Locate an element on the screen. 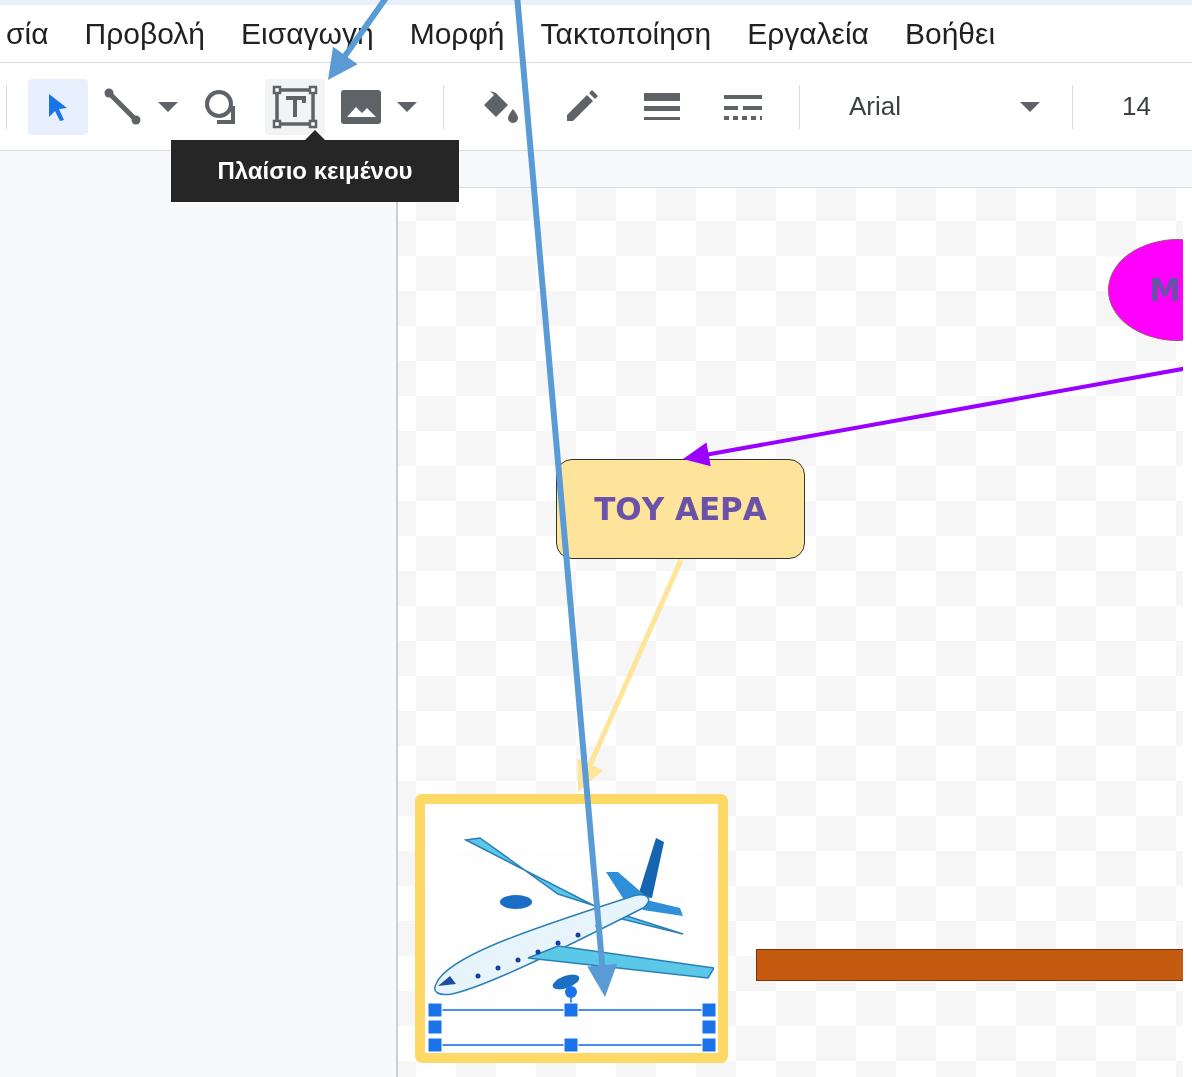 Image resolution: width=1192 pixels, height=1077 pixels. line-dash-icon is located at coordinates (743, 106).